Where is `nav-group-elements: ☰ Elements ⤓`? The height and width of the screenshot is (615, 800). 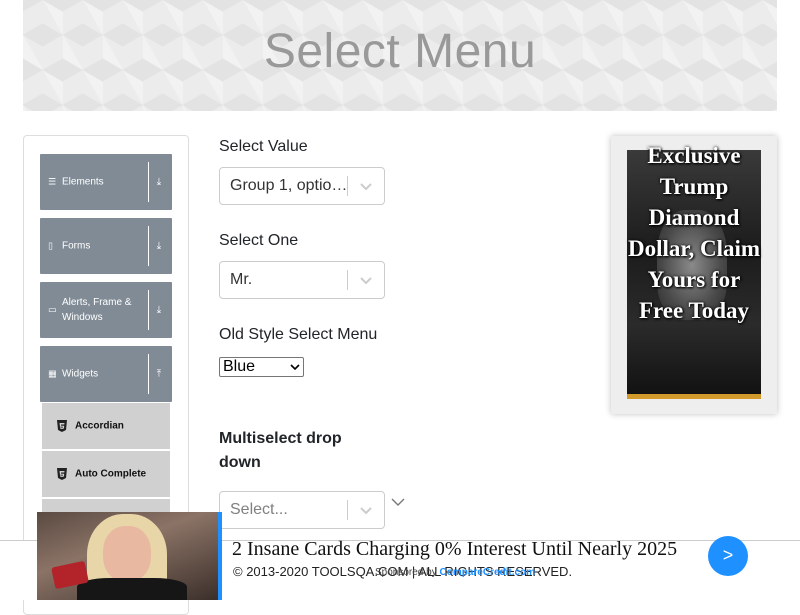
nav-group-elements: ☰ Elements ⤓ is located at coordinates (106, 182).